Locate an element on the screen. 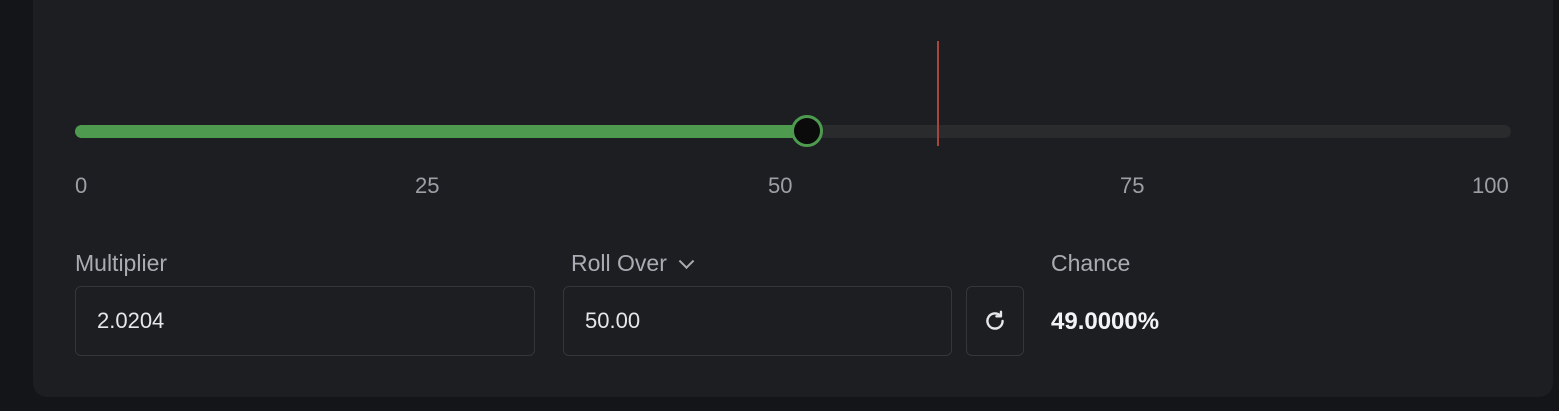  tick-label: 50 is located at coordinates (780, 185).